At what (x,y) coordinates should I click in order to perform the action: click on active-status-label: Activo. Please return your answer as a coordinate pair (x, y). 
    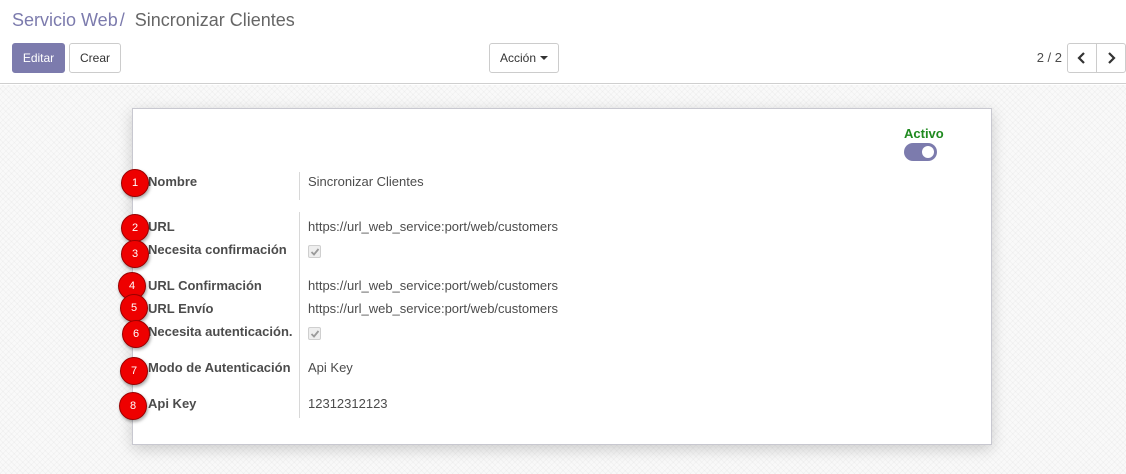
    Looking at the image, I should click on (924, 133).